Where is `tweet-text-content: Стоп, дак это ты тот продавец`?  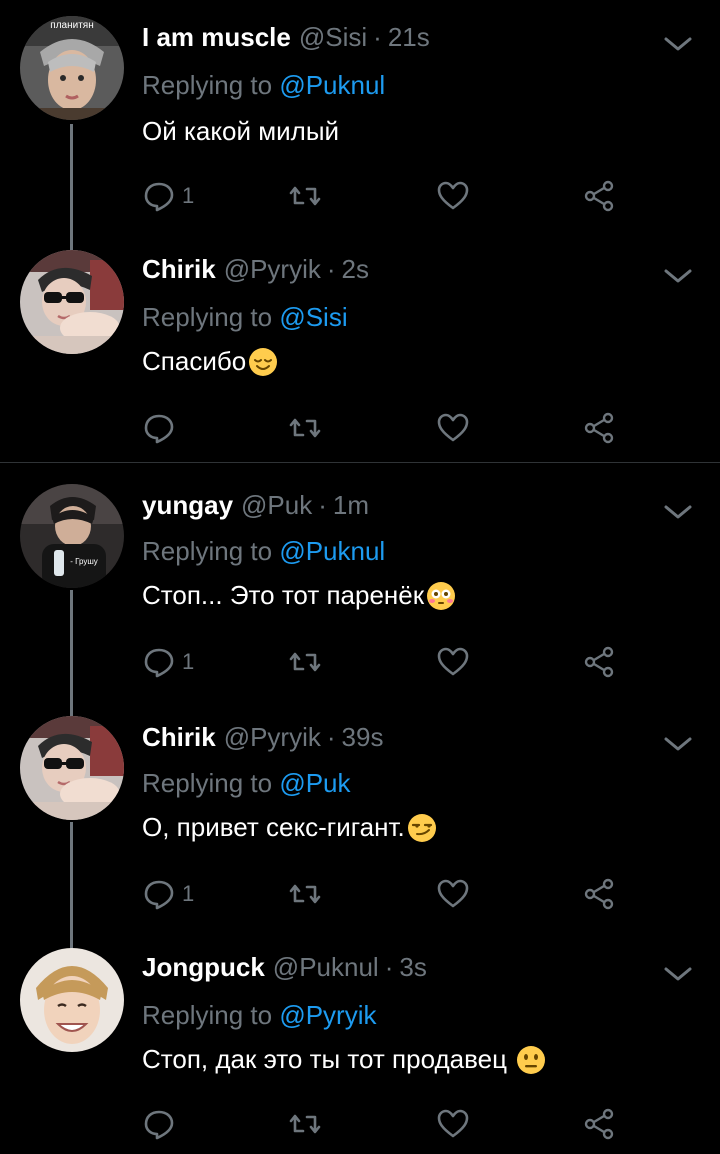
tweet-text-content: Стоп, дак это ты тот продавец is located at coordinates (328, 1059).